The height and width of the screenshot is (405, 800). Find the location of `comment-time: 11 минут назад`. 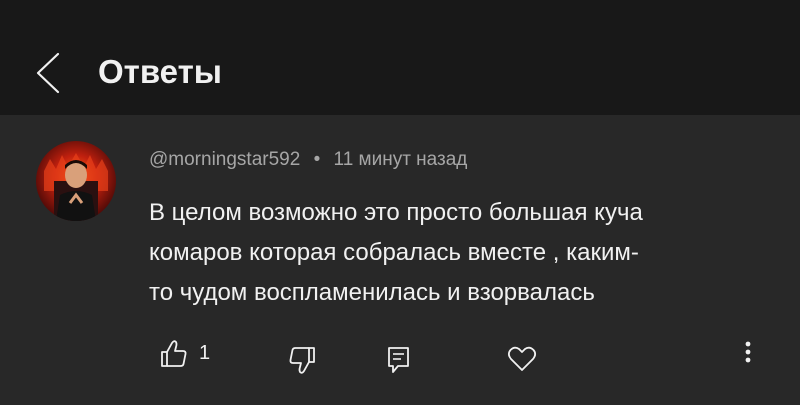

comment-time: 11 минут назад is located at coordinates (400, 159).